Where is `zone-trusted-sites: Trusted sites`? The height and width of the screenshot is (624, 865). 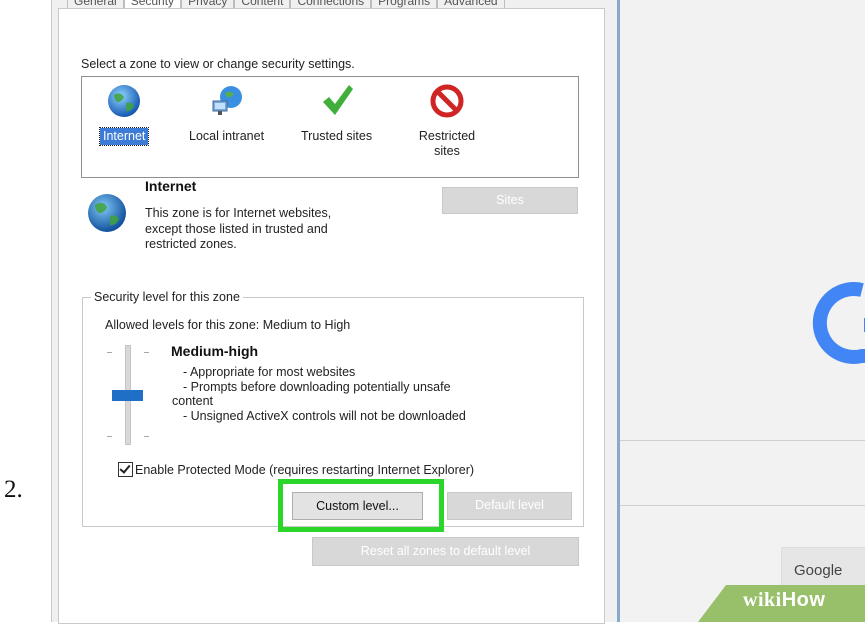
zone-trusted-sites: Trusted sites is located at coordinates (336, 114).